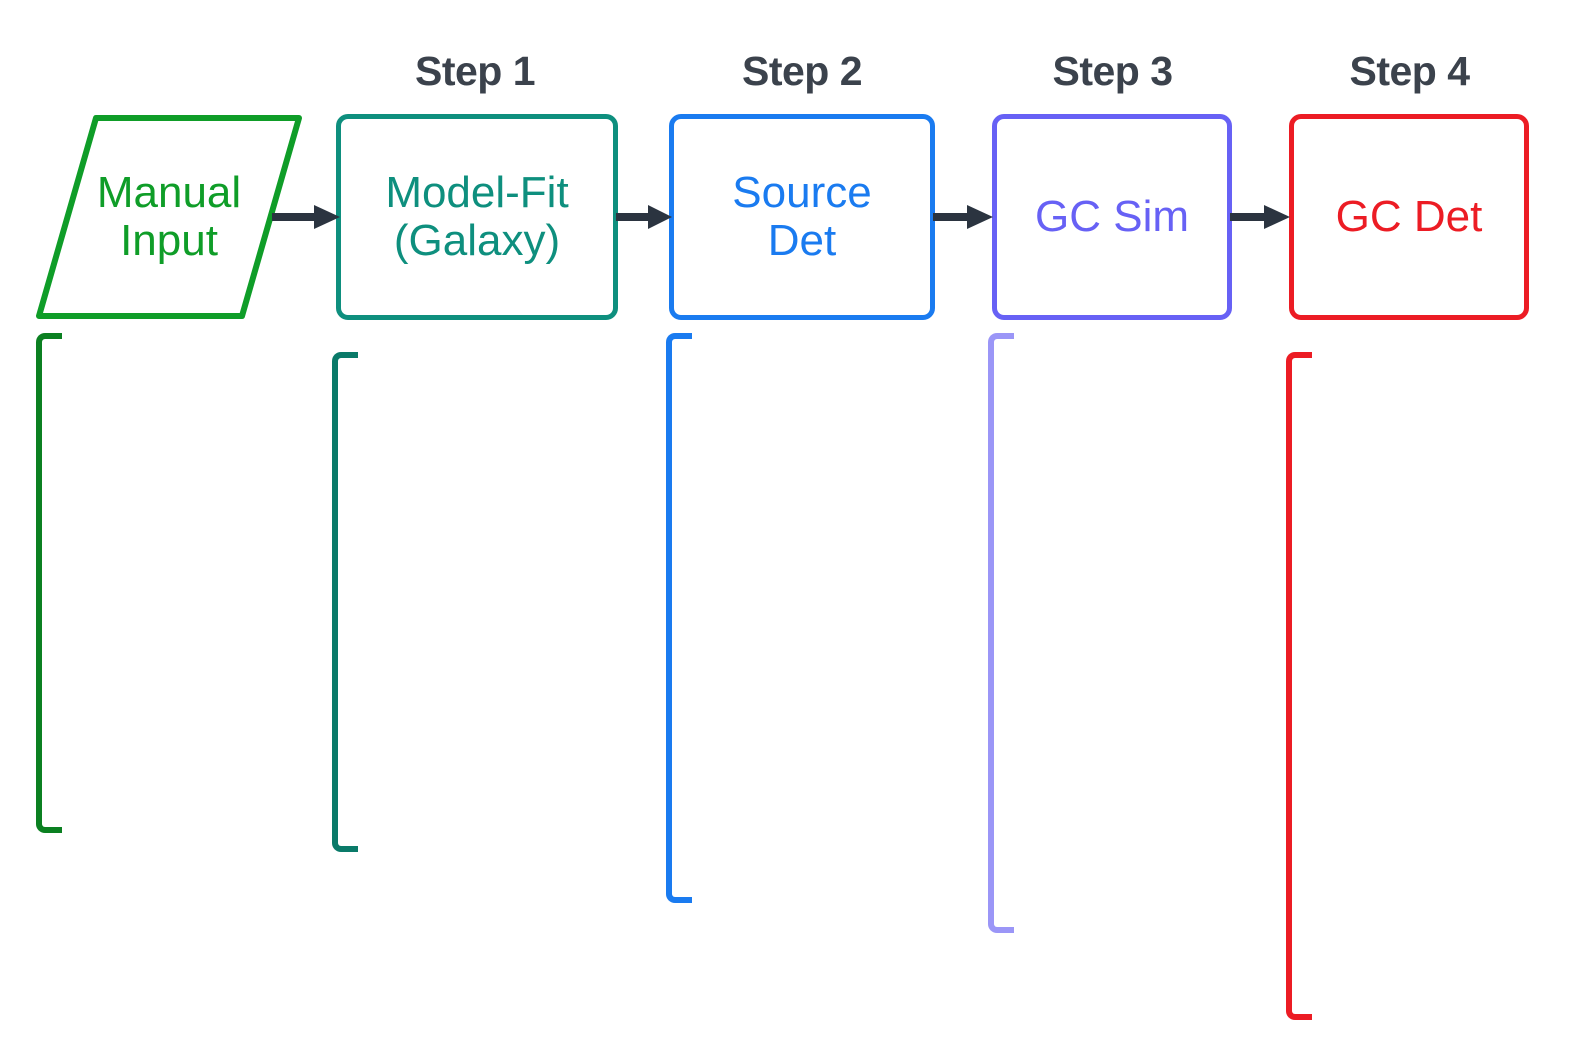  What do you see at coordinates (802, 71) in the screenshot?
I see `step-label-2: Step 2` at bounding box center [802, 71].